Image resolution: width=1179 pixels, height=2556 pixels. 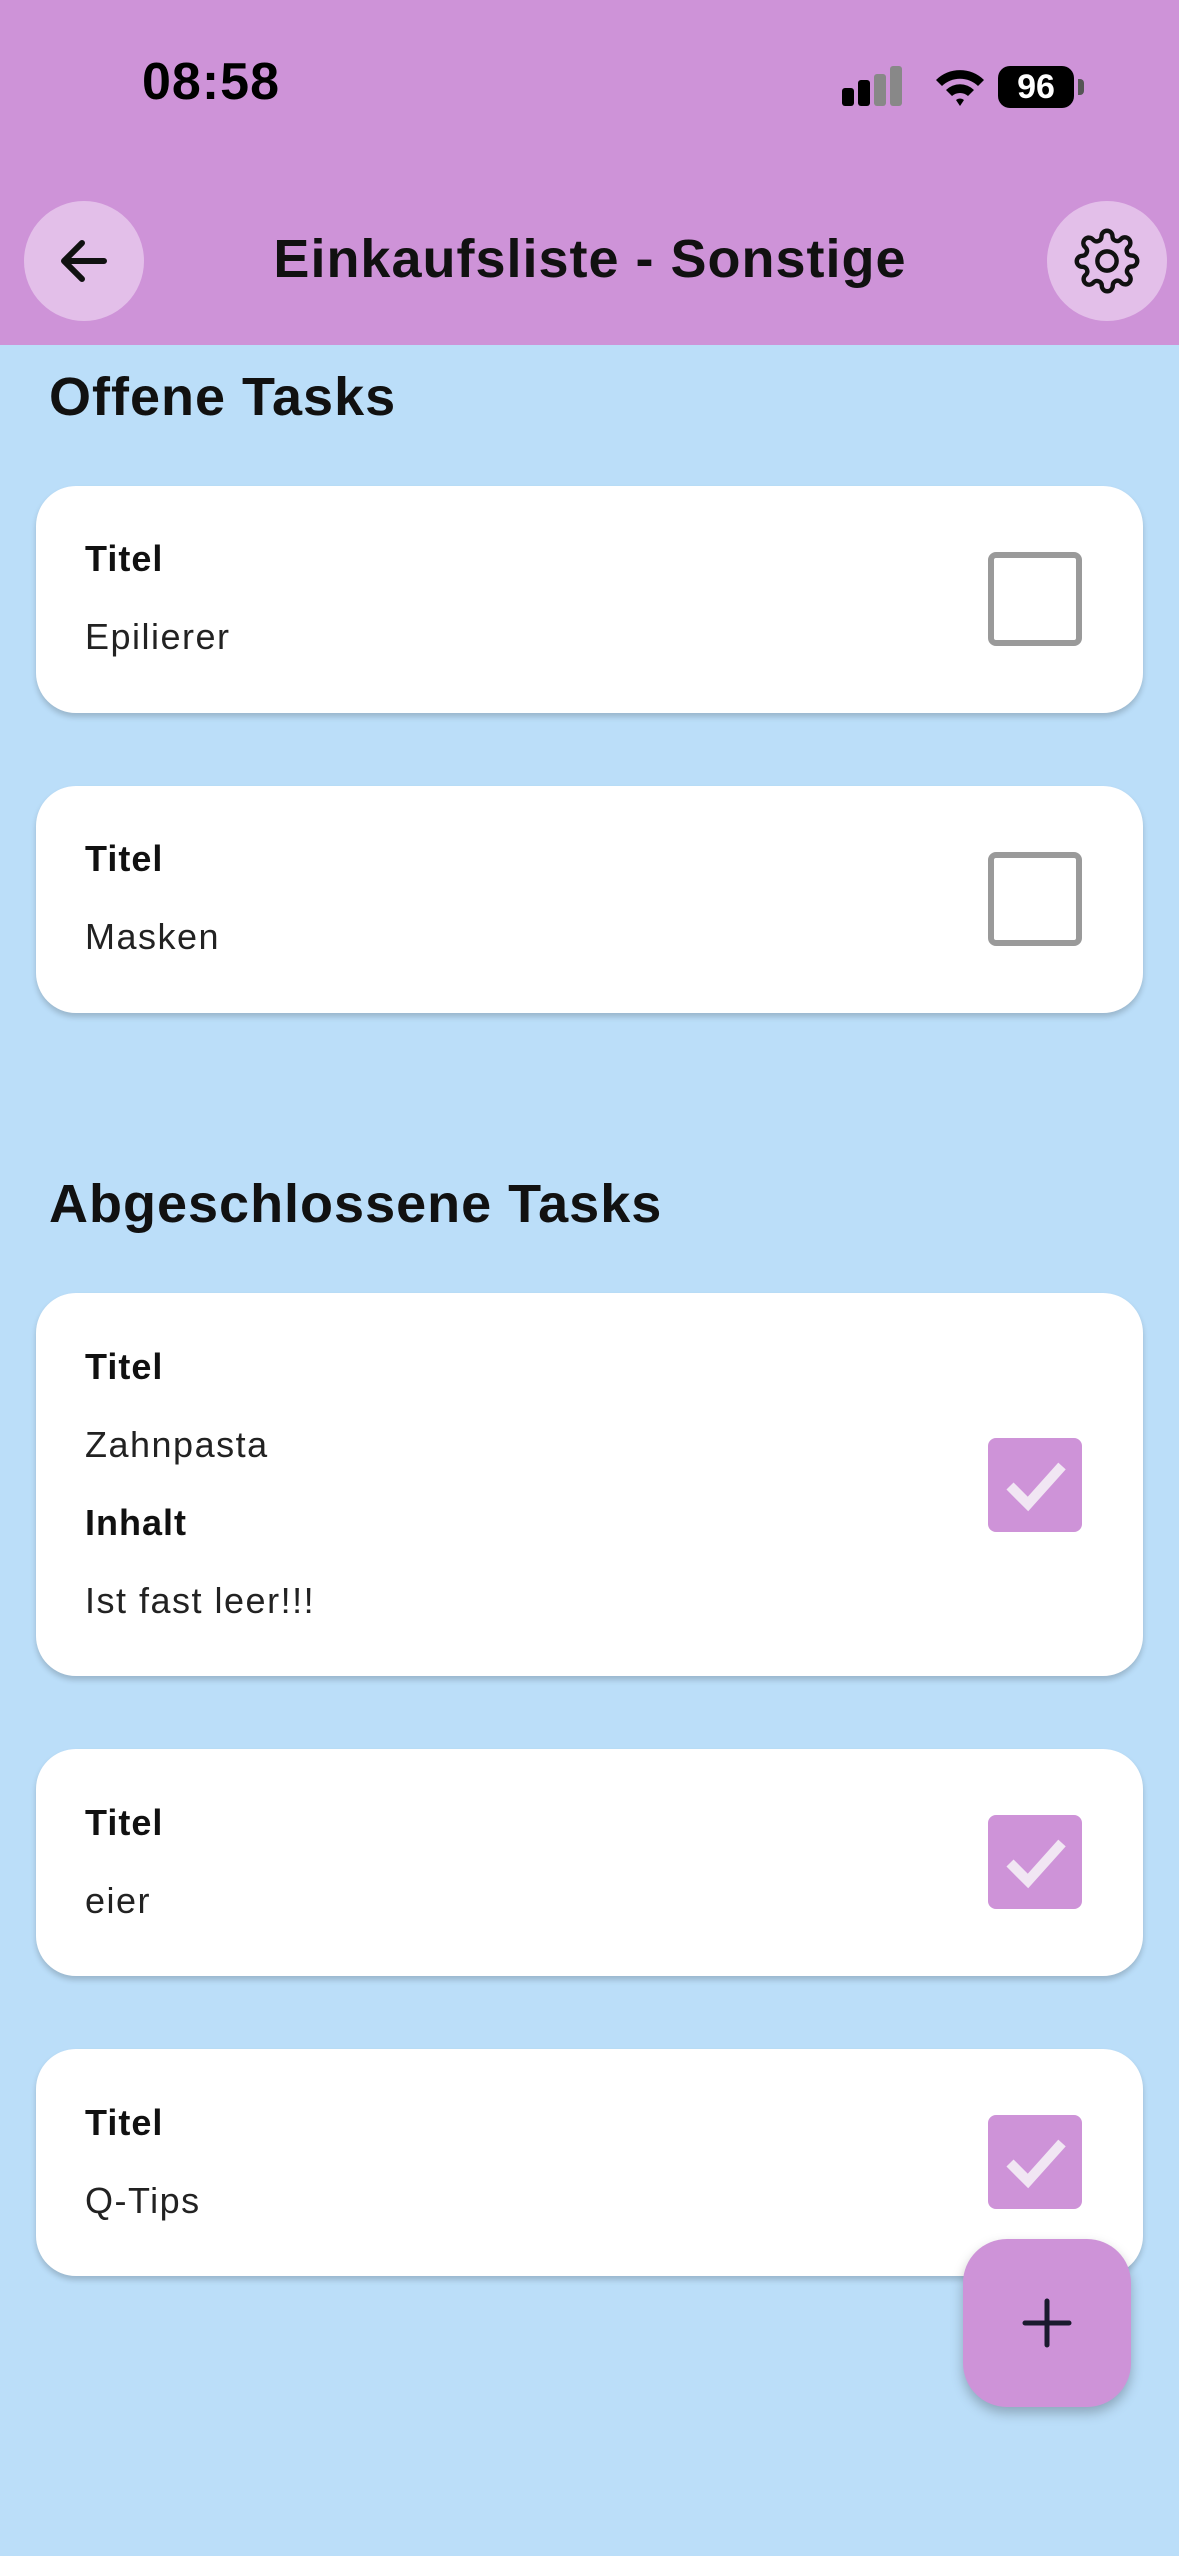 I want to click on settings-button, so click(x=1107, y=261).